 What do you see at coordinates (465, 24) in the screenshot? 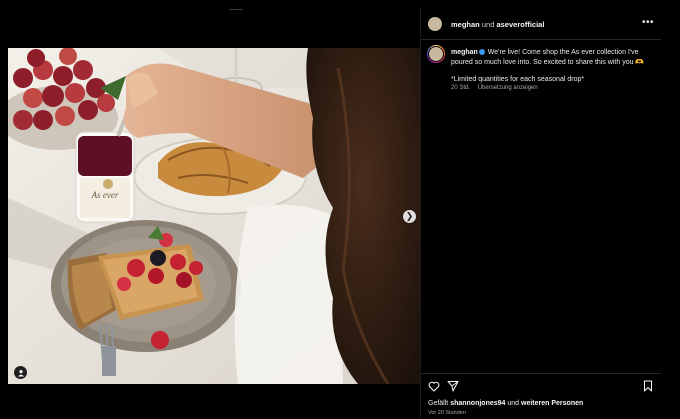
I see `author-username: meghan` at bounding box center [465, 24].